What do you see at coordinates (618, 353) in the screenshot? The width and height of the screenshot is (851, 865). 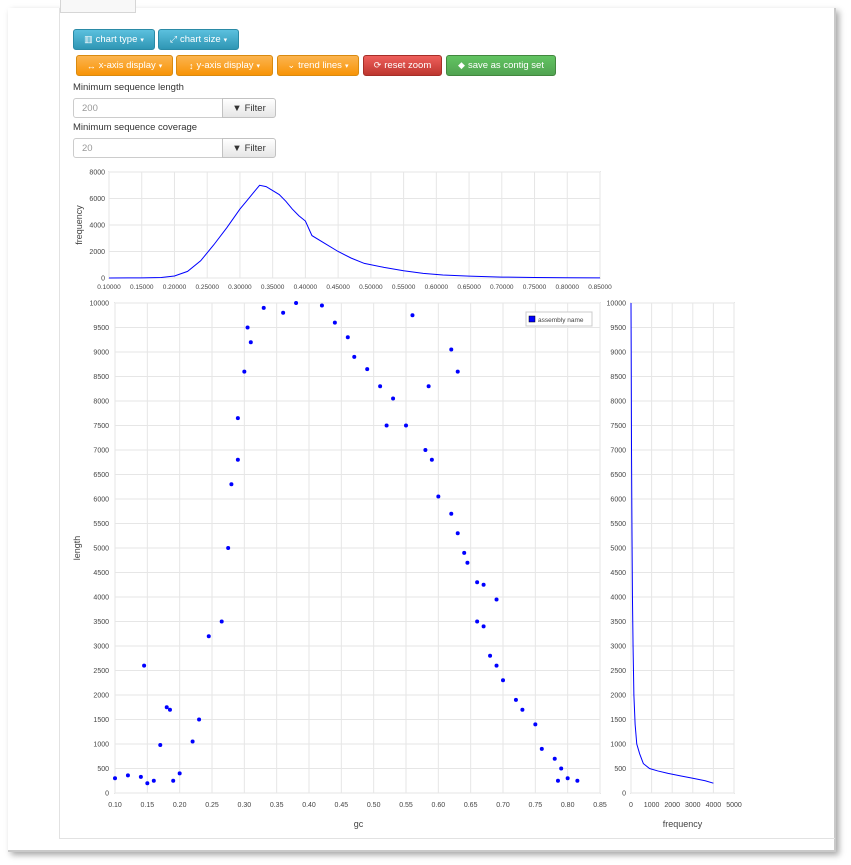 I see `right-y-tick-label: 9000` at bounding box center [618, 353].